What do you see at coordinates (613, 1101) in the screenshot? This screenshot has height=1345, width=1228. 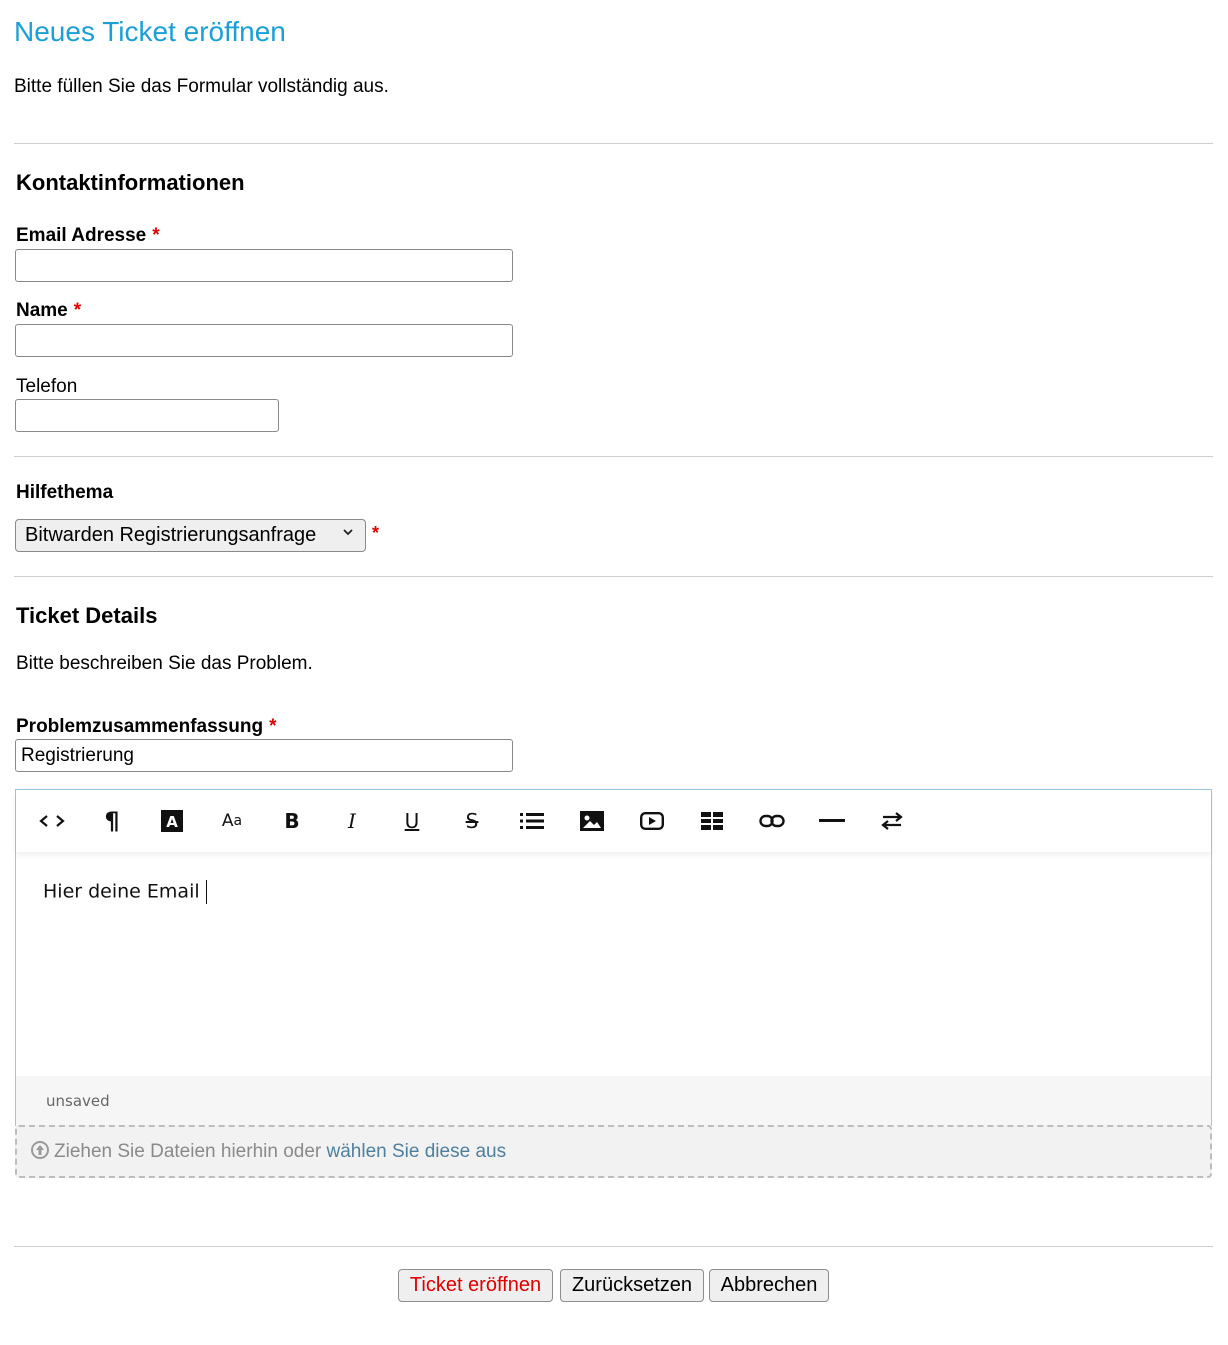 I see `editor-status-bar: unsaved` at bounding box center [613, 1101].